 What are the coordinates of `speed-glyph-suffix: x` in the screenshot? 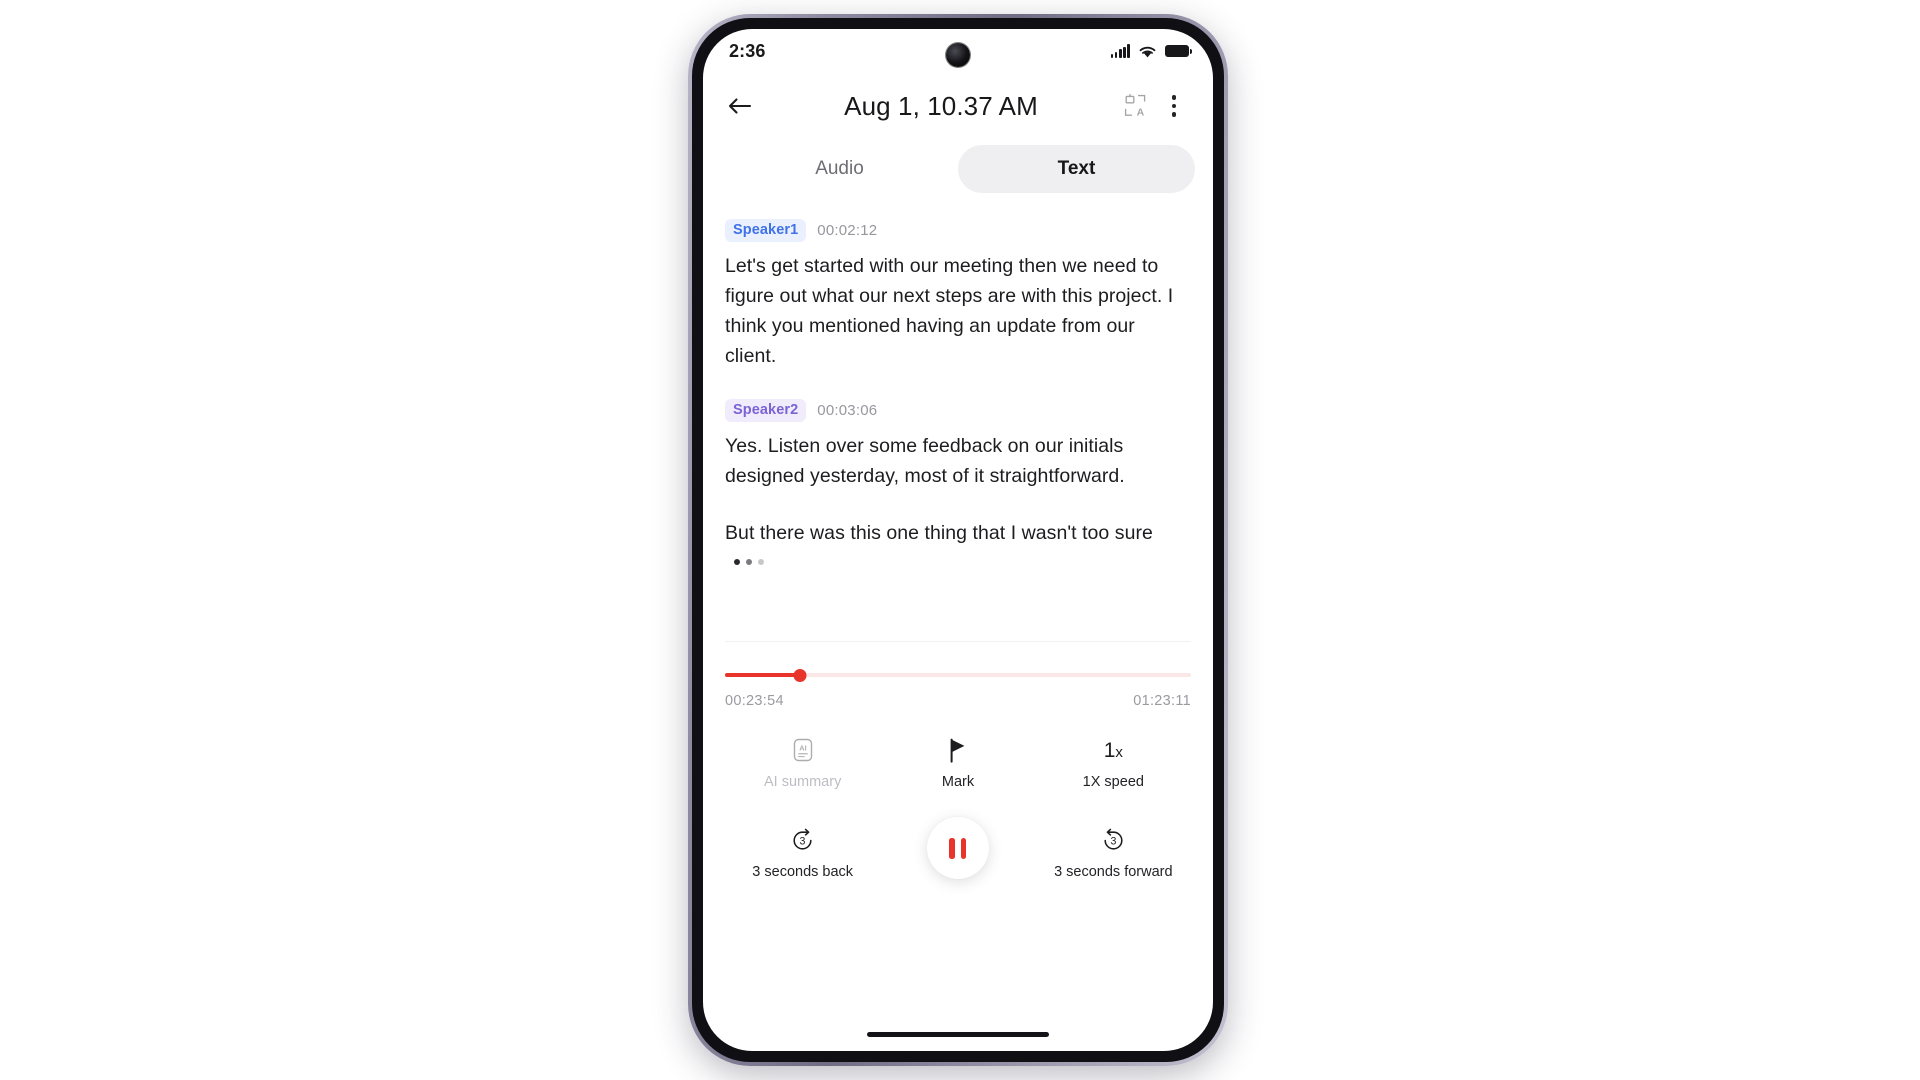 It's located at (1119, 752).